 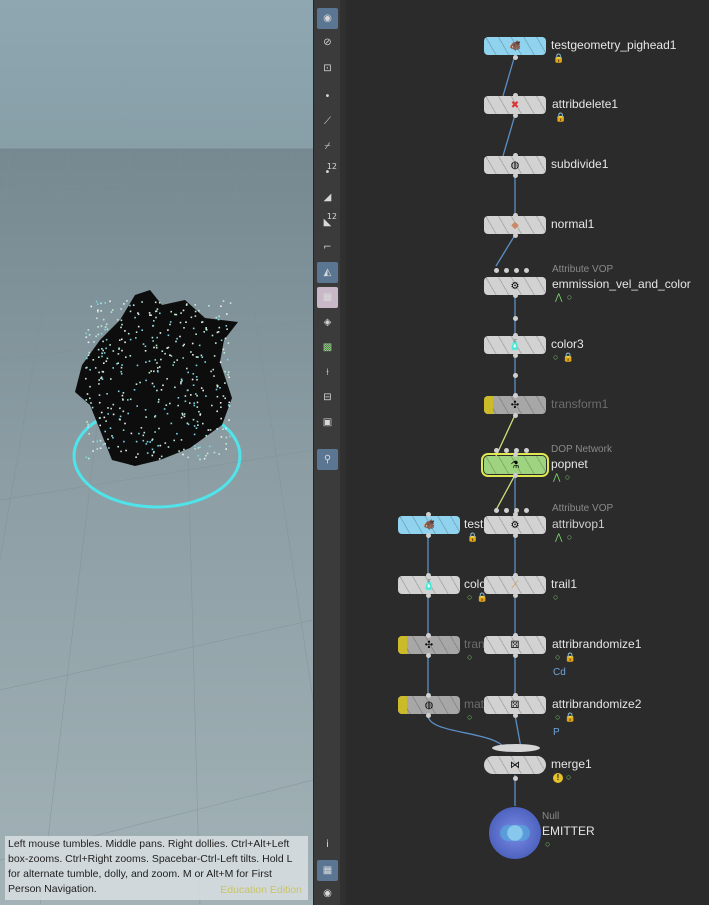 I want to click on layers-icon: ◈, so click(x=327, y=322).